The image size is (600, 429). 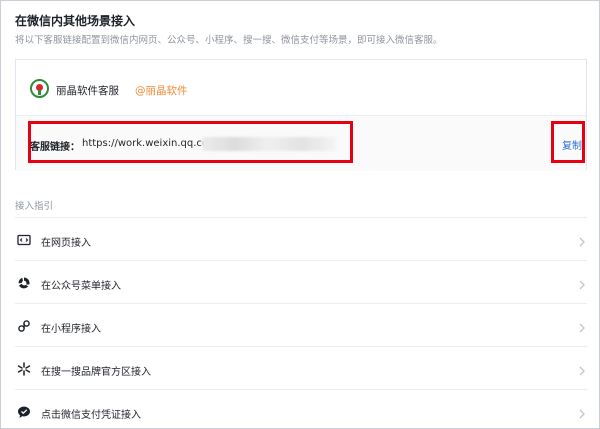 I want to click on link-url: https://work.weixin.qq.com, so click(x=150, y=143).